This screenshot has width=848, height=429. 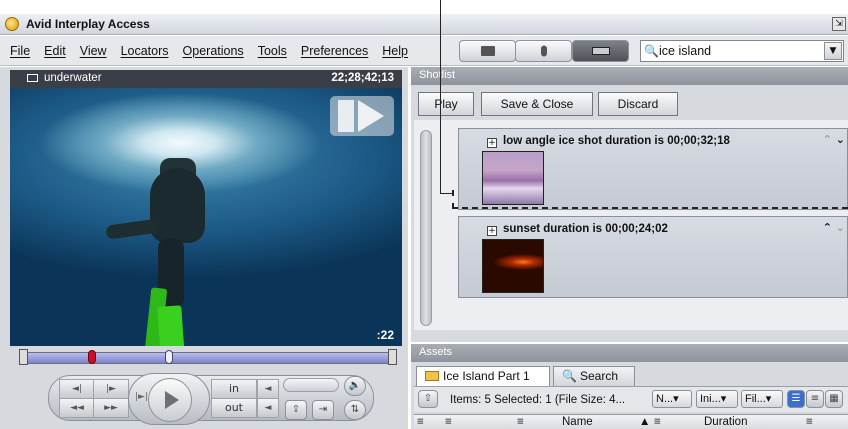 I want to click on app-logo-icon, so click(x=12, y=24).